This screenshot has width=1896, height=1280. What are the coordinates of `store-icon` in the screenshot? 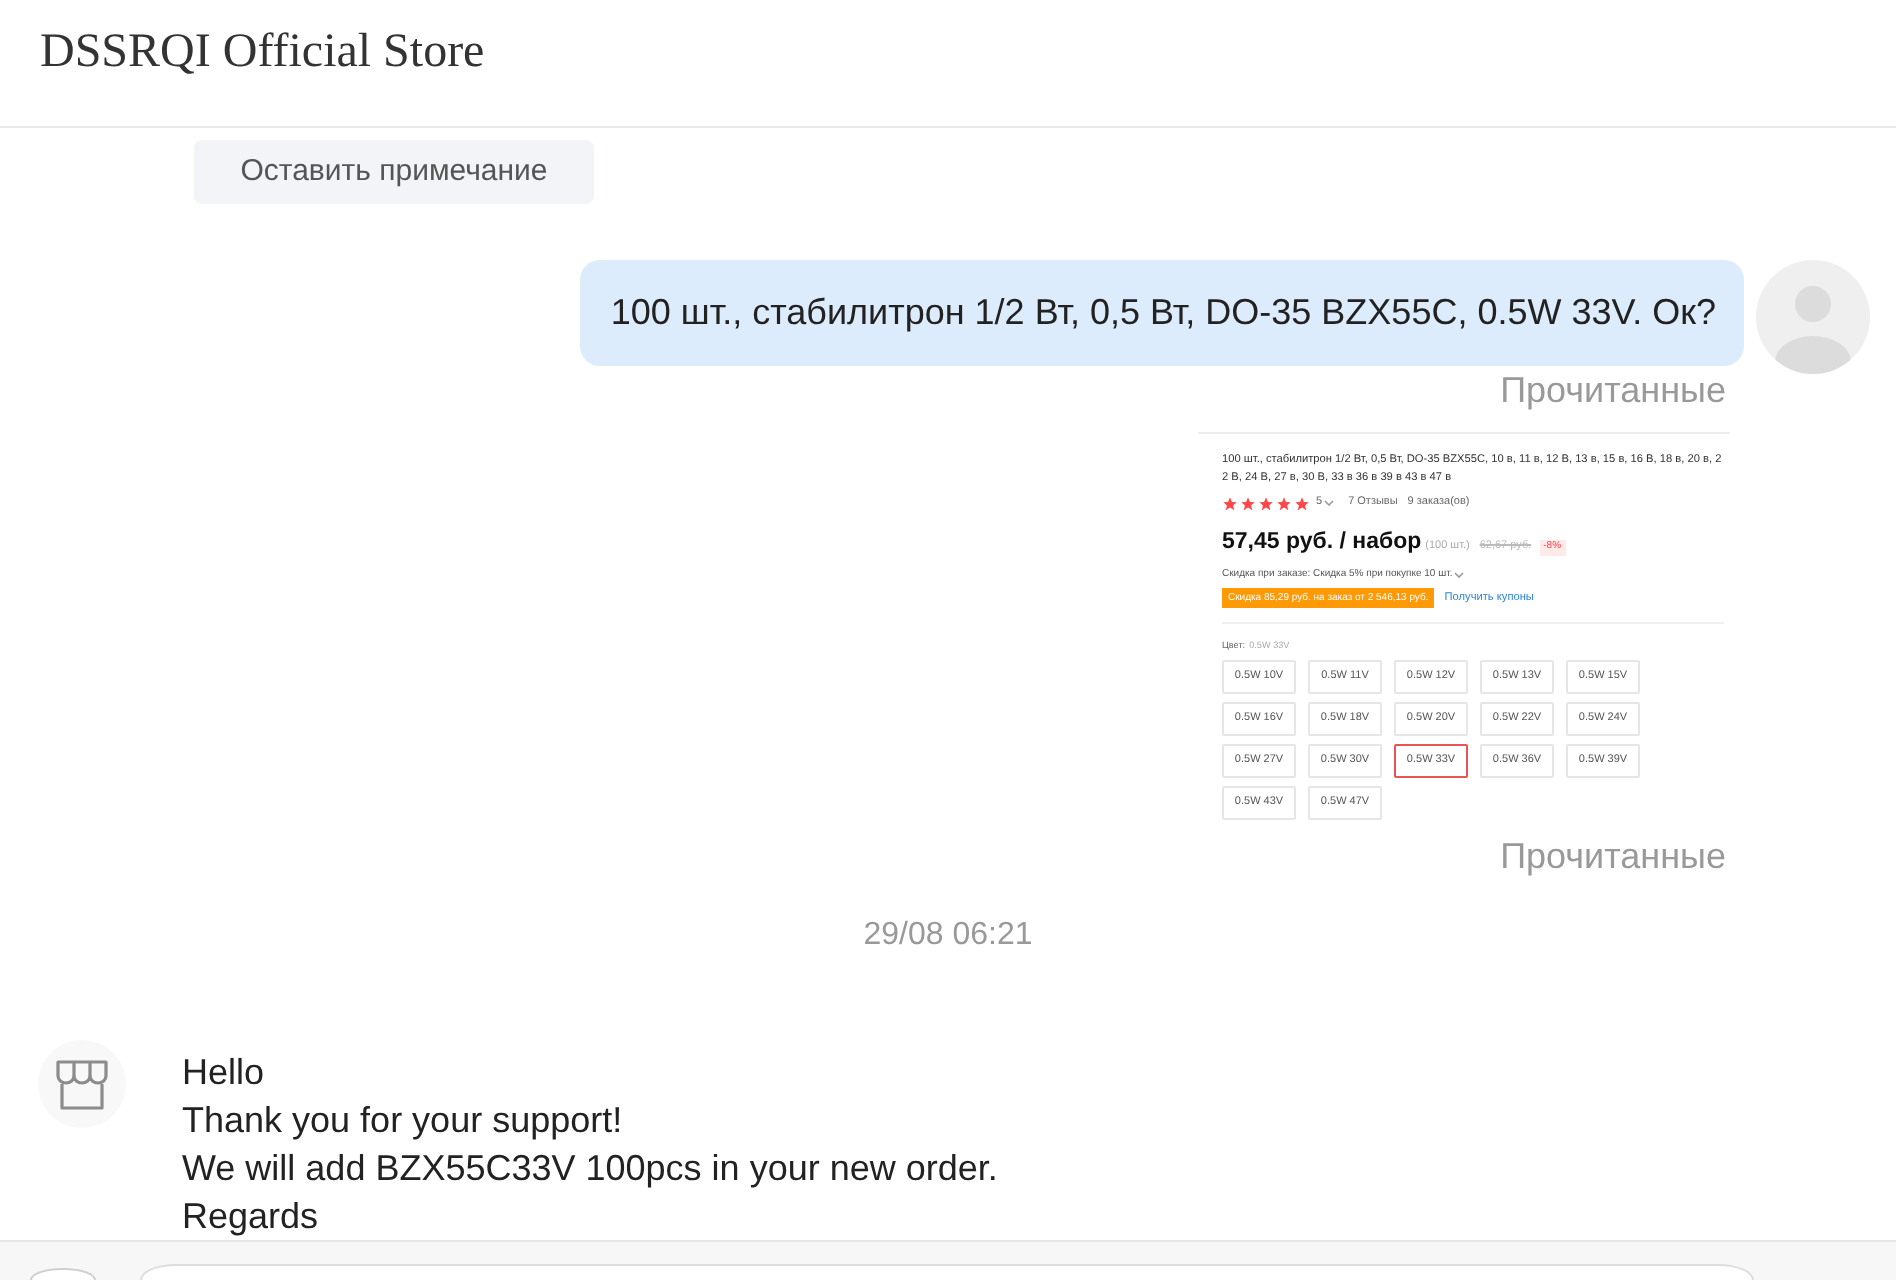 It's located at (82, 1084).